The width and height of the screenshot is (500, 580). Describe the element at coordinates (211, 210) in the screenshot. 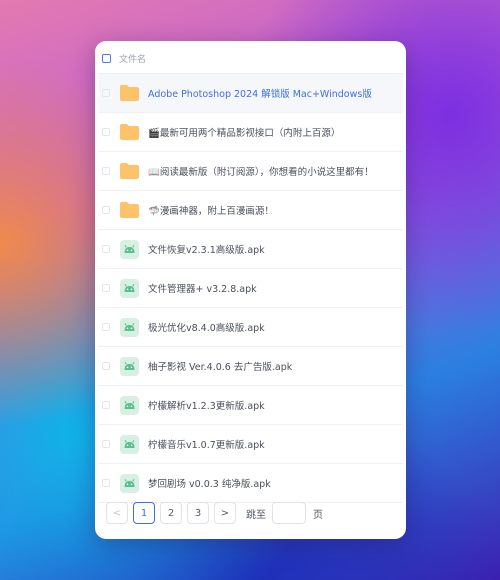

I see `file-name: 🦈漫画神器，附上百漫画源！` at that location.